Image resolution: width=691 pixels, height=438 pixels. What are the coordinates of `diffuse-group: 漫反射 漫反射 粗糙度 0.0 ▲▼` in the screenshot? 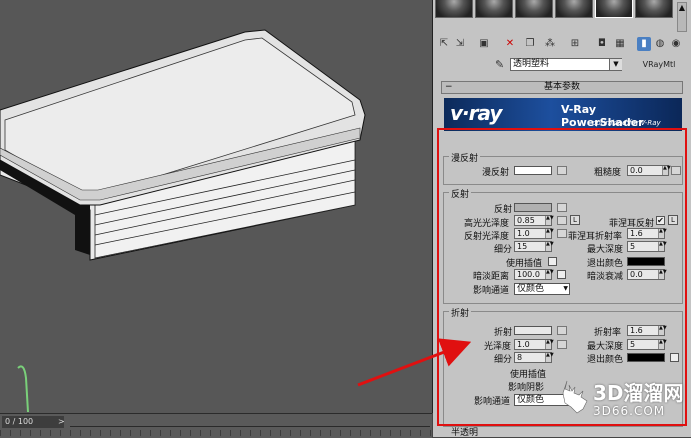 It's located at (563, 168).